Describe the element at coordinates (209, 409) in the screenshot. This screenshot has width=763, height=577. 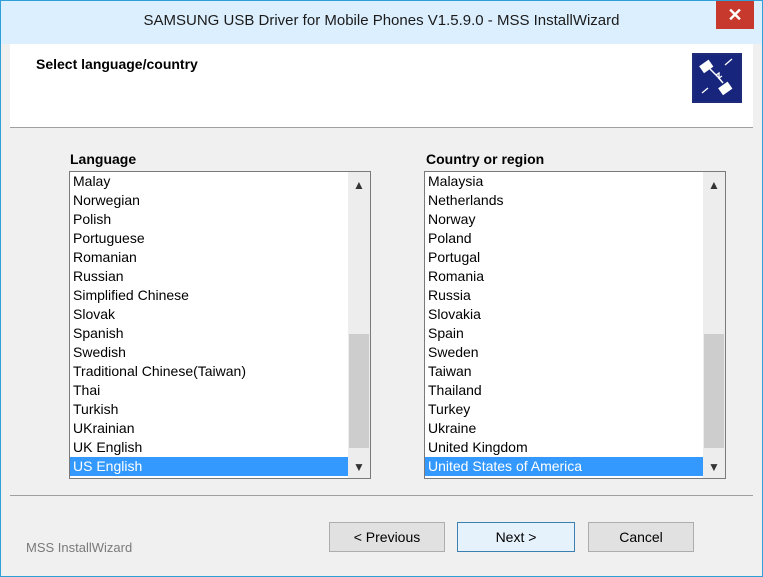
I see `list-item: Turkish` at that location.